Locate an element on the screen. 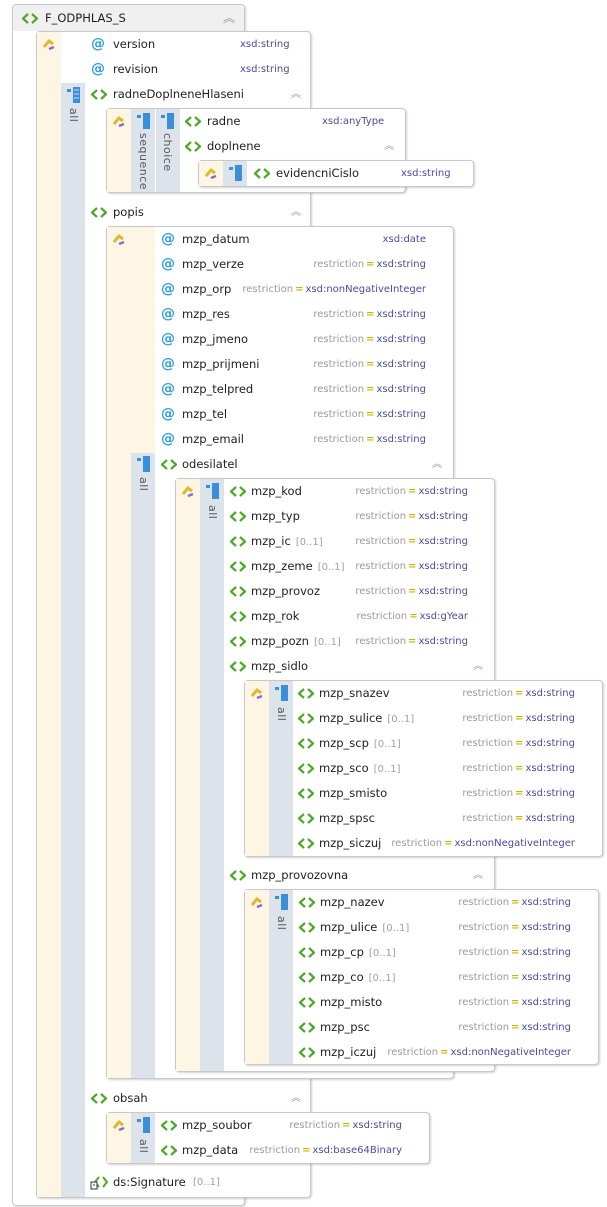 Image resolution: width=607 pixels, height=1207 pixels. element-row: mzp_data restriction = xsd:base64Binary is located at coordinates (281, 1150).